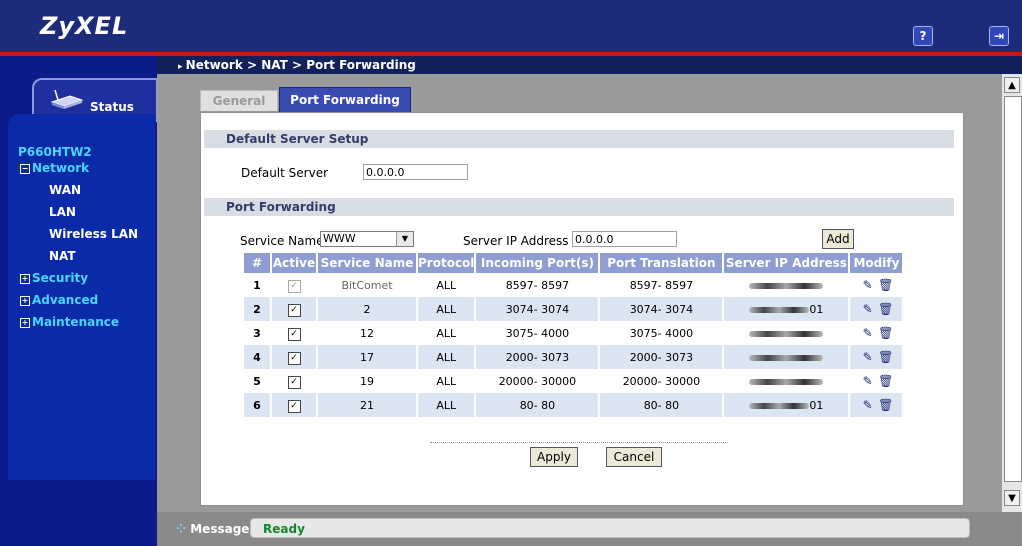 This screenshot has width=1022, height=546. What do you see at coordinates (838, 239) in the screenshot?
I see `add-button: Add` at bounding box center [838, 239].